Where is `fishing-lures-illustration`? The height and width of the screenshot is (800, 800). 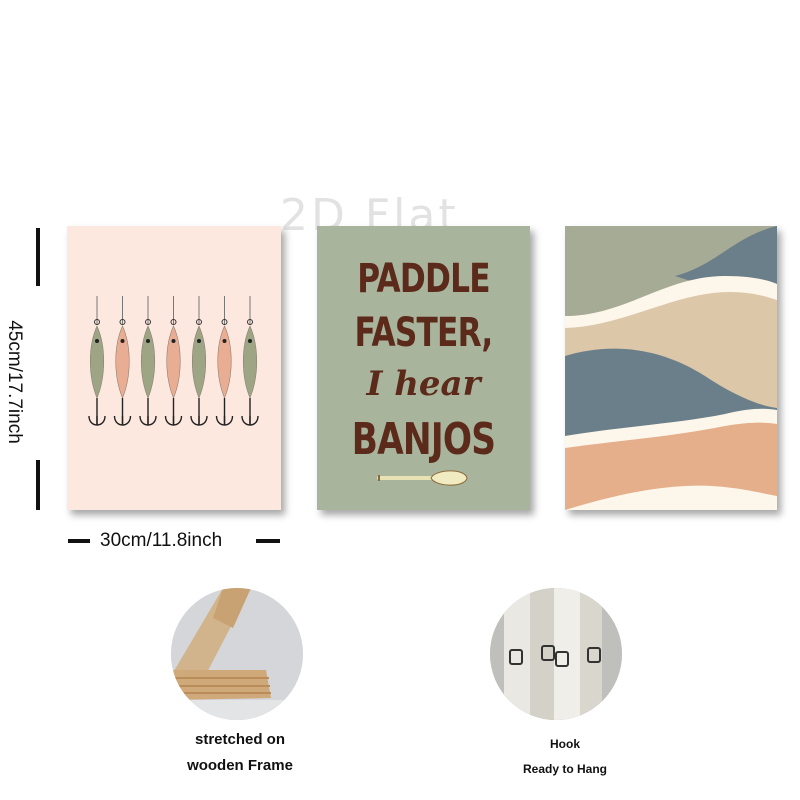
fishing-lures-illustration is located at coordinates (173, 361).